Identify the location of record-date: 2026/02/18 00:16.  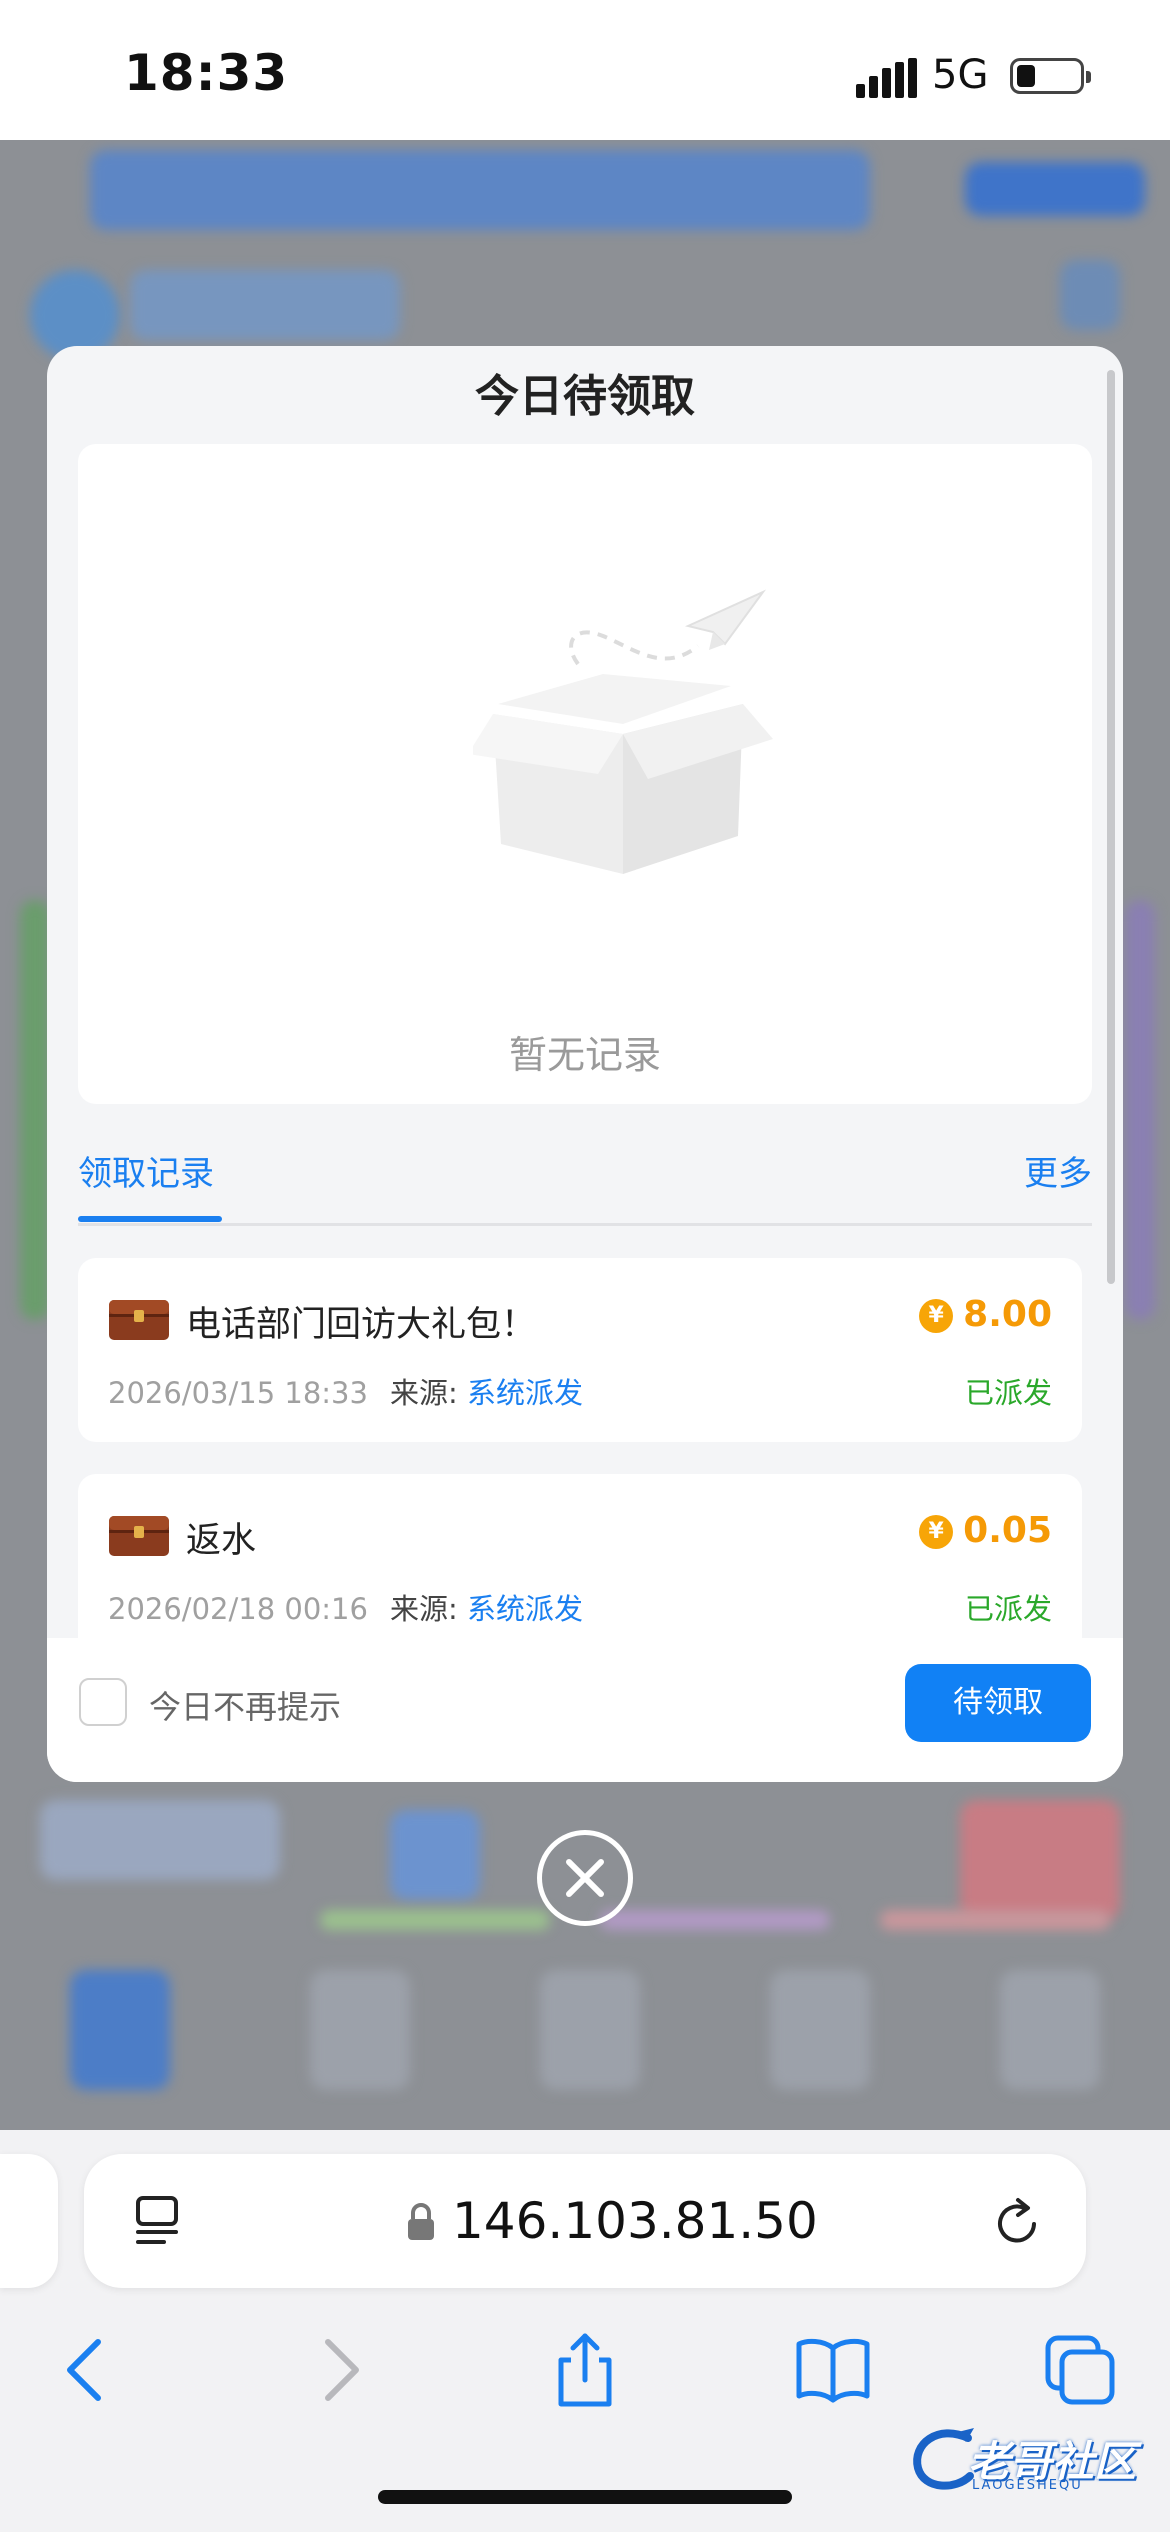
(238, 1609).